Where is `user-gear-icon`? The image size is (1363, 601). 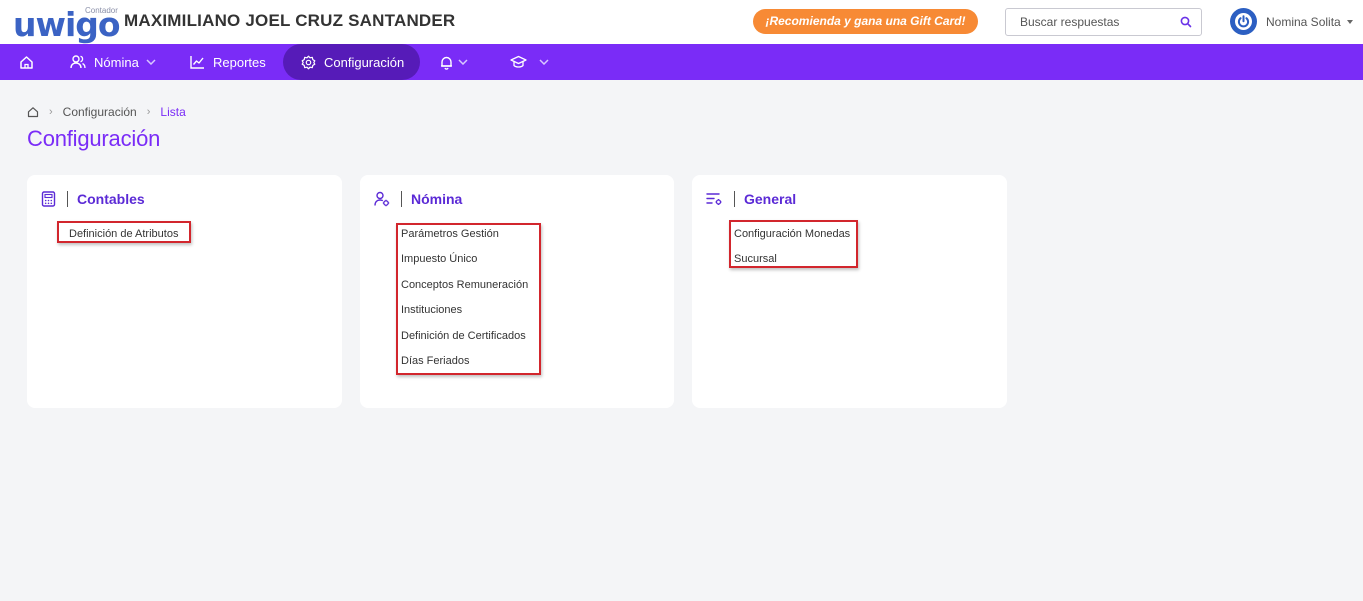 user-gear-icon is located at coordinates (382, 199).